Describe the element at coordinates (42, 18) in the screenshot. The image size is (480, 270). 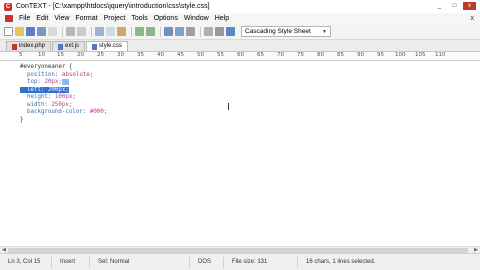
I see `menu-edit: Edit` at that location.